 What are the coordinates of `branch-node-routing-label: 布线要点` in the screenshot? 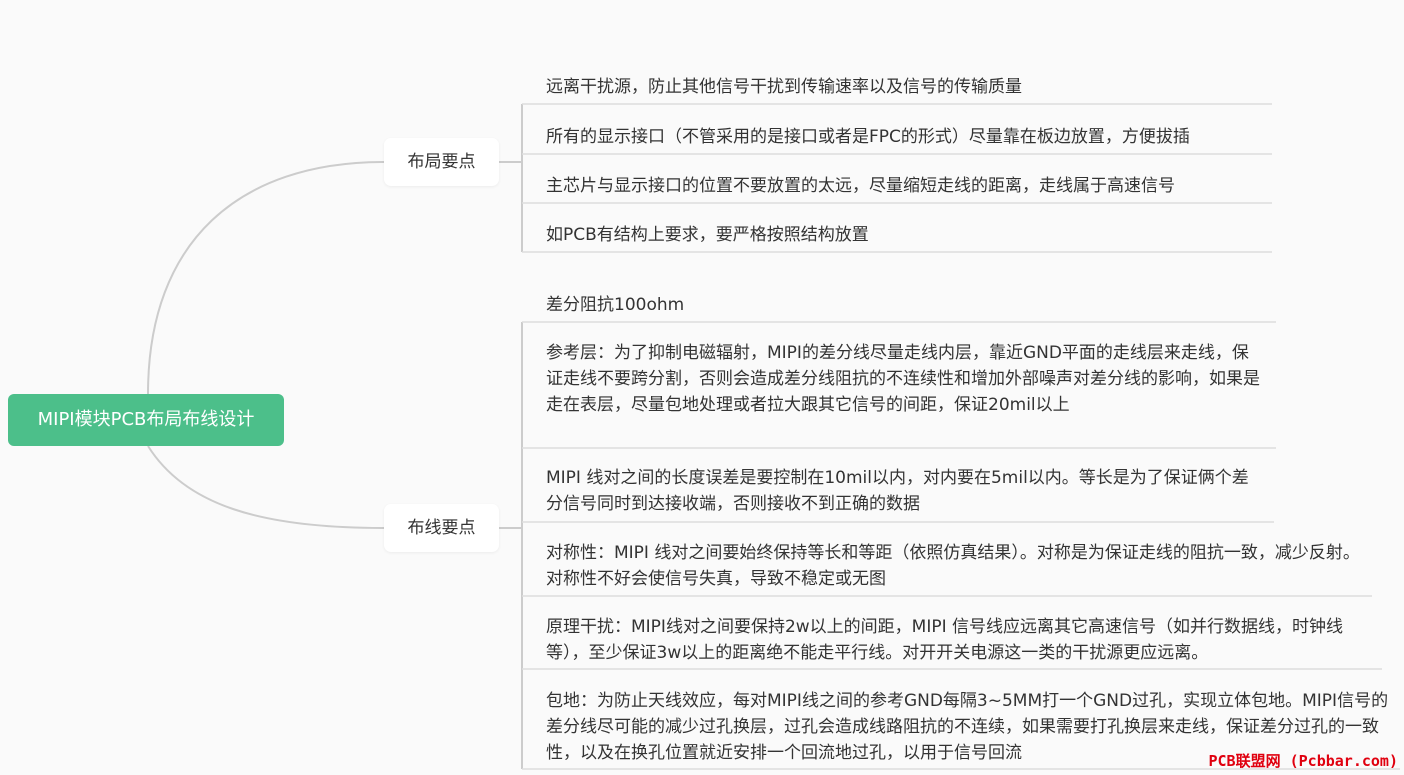 It's located at (441, 528).